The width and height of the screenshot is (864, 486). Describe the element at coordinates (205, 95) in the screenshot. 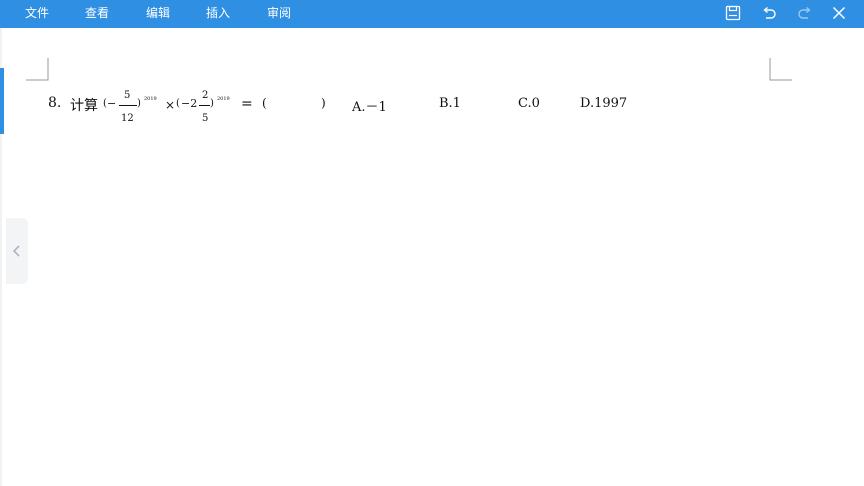

I see `term2-numerator: 2` at that location.